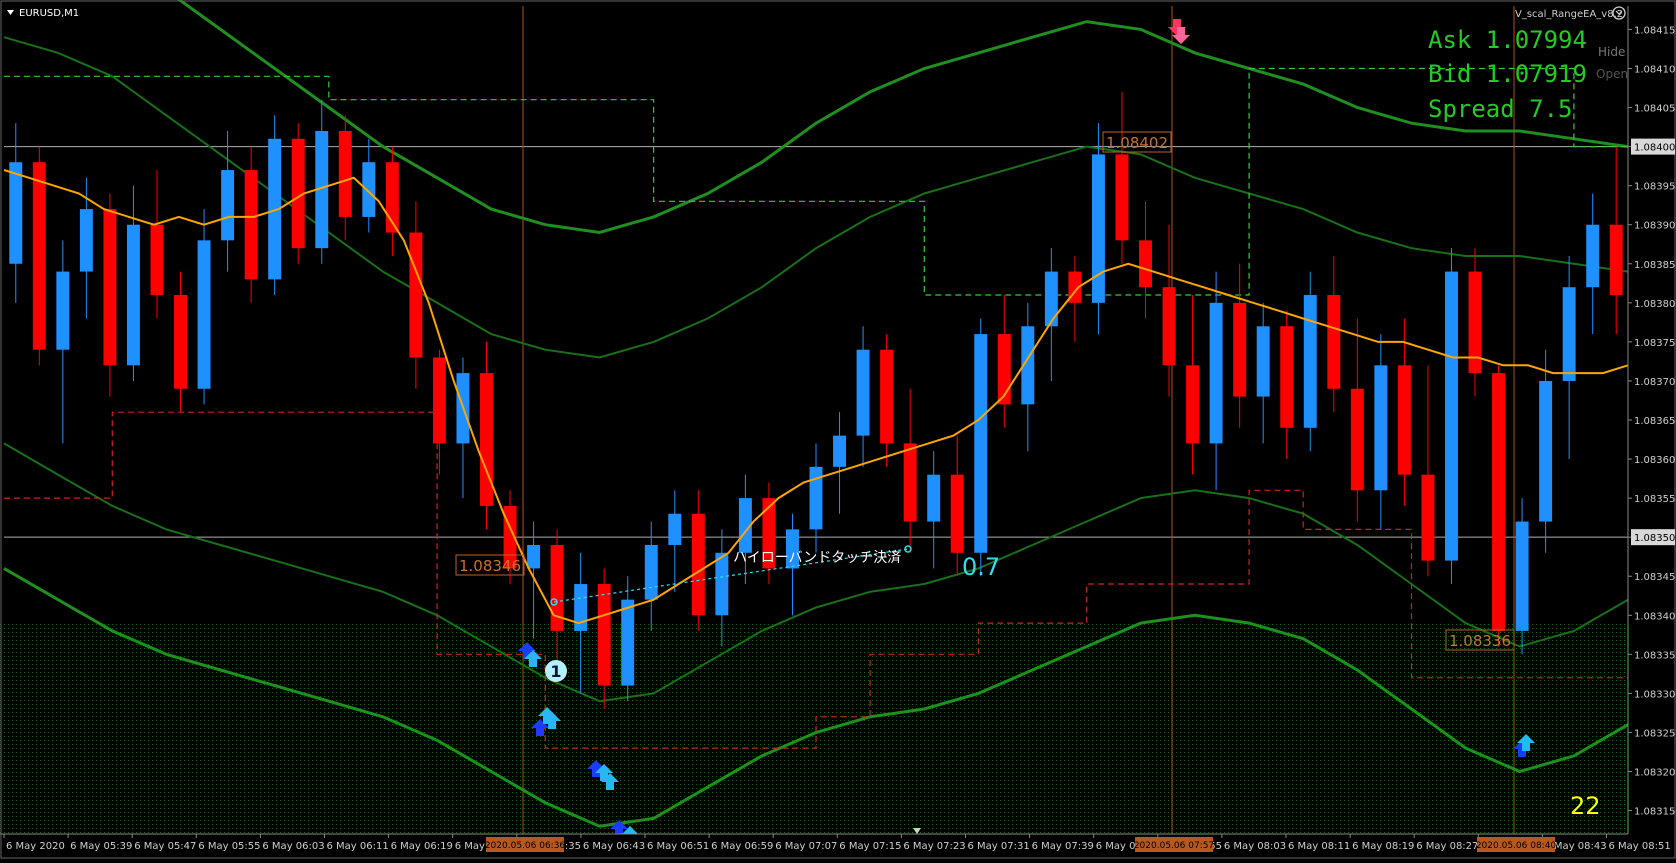 This screenshot has width=1676, height=863. Describe the element at coordinates (49, 13) in the screenshot. I see `symbol-timeframe-label: EURUSD,M1` at that location.